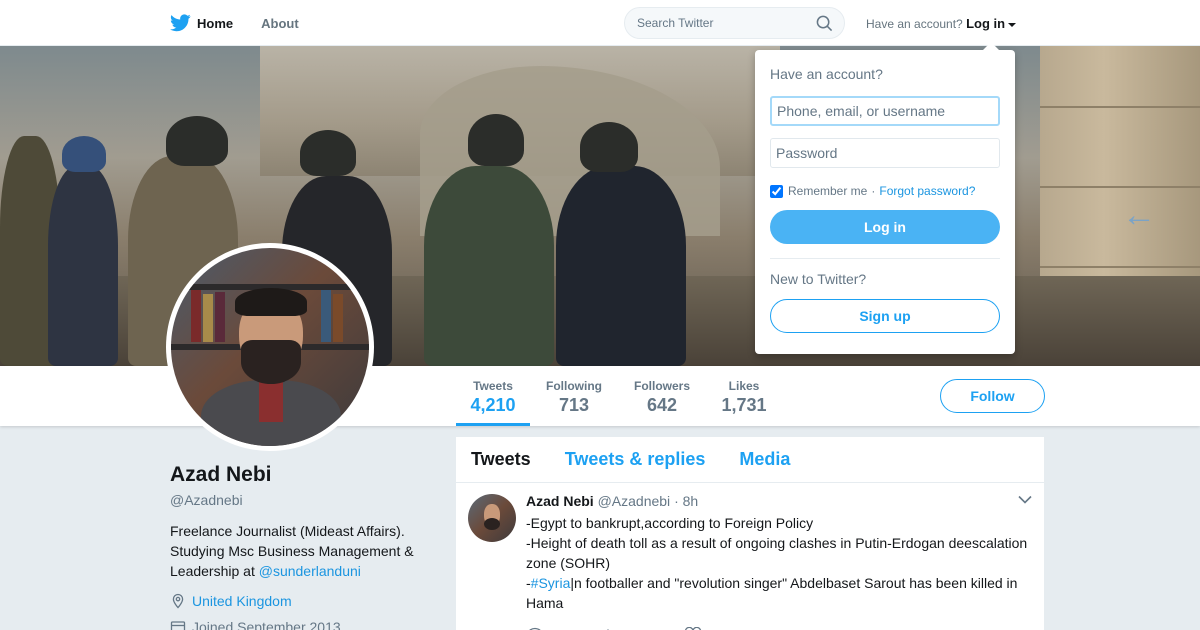 This screenshot has width=1200, height=630. What do you see at coordinates (551, 583) in the screenshot?
I see `hashtag-link: #Syria` at bounding box center [551, 583].